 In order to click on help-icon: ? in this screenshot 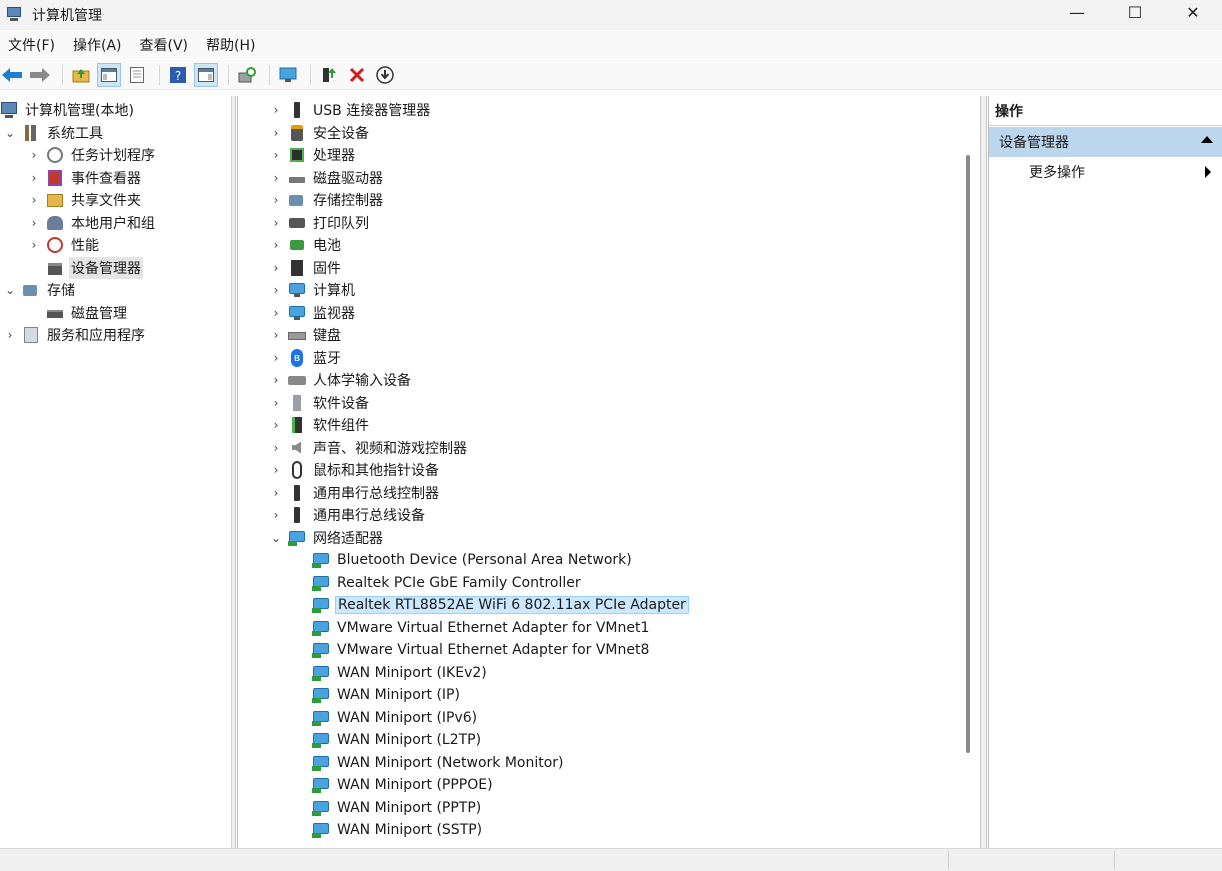, I will do `click(178, 74)`.